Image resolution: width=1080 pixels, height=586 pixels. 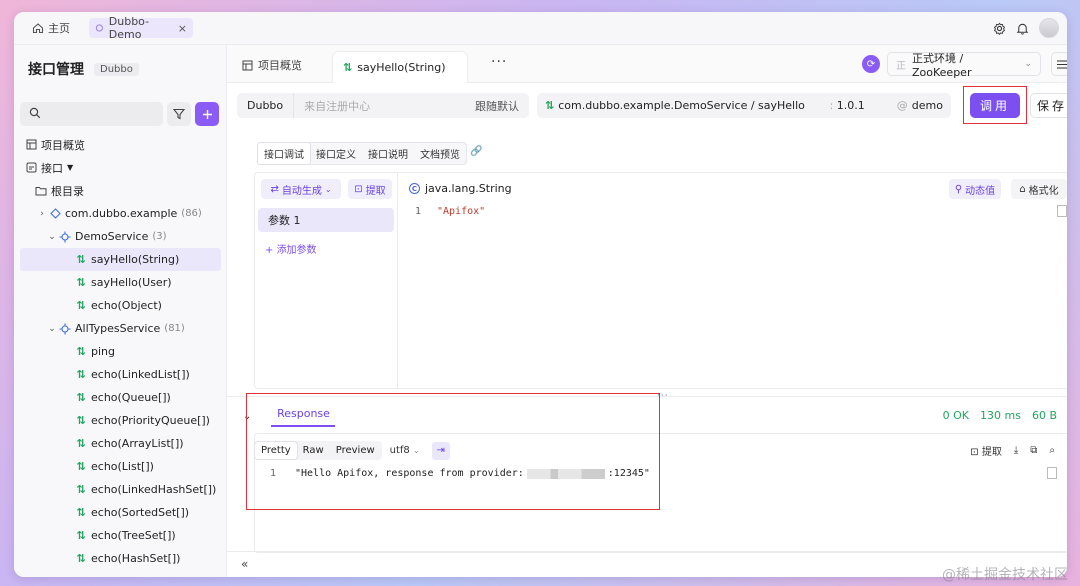 I want to click on link-icon: 🔗, so click(x=476, y=151).